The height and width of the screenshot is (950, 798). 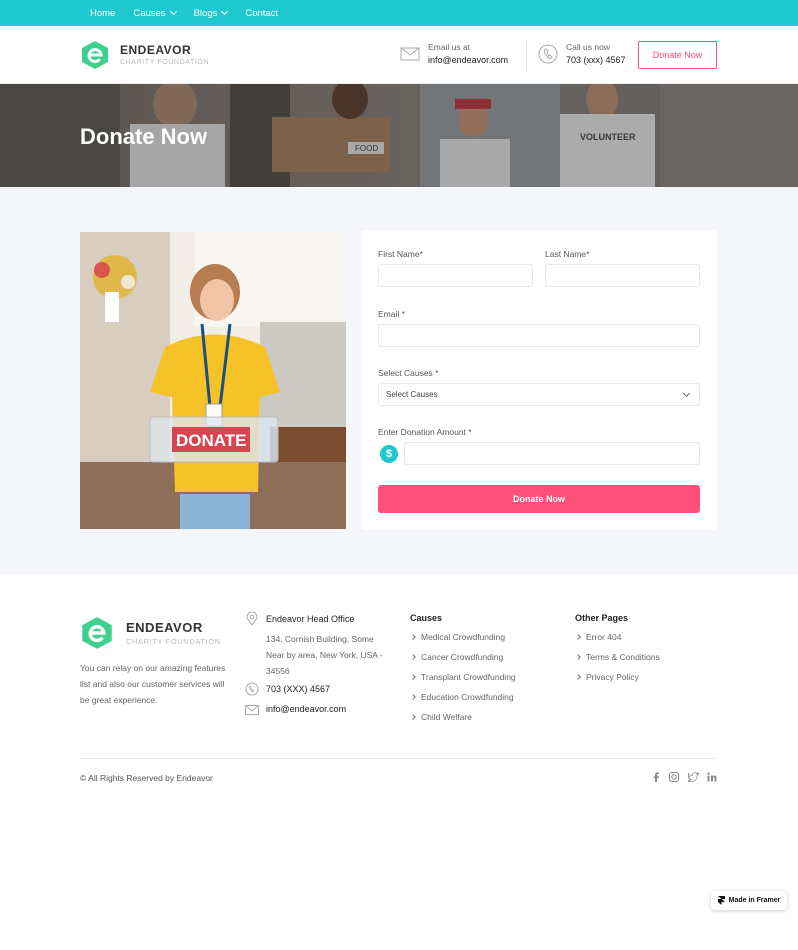 What do you see at coordinates (454, 53) in the screenshot?
I see `email-contact: Email us at info@endeavor.com` at bounding box center [454, 53].